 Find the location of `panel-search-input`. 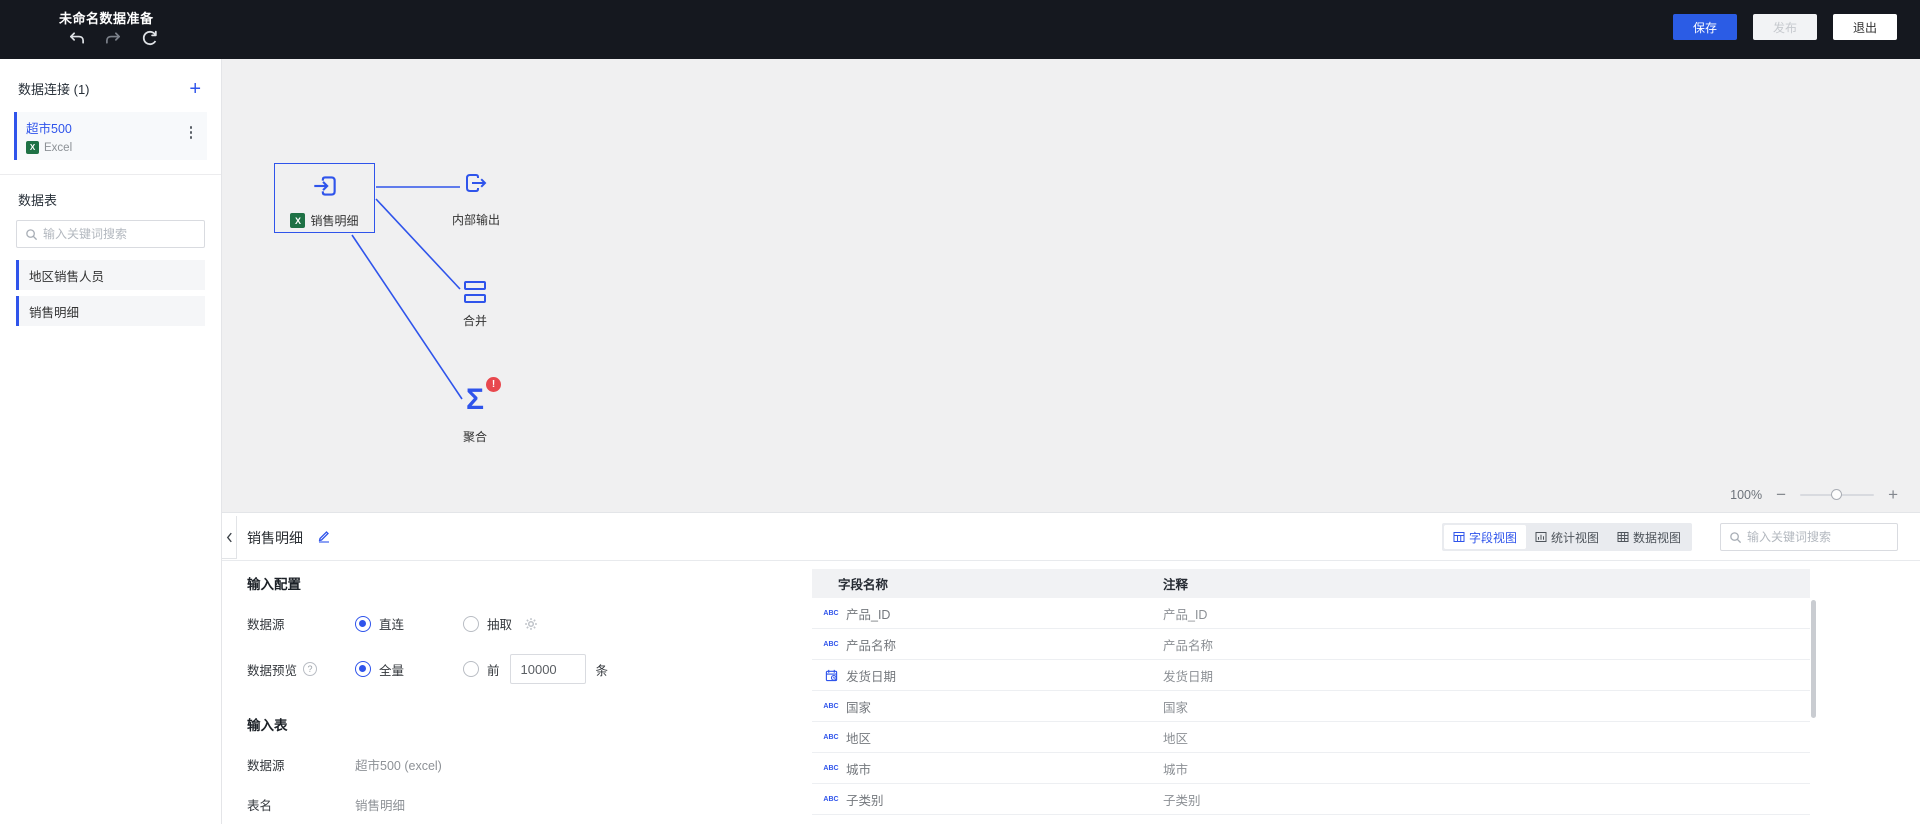

panel-search-input is located at coordinates (1818, 537).